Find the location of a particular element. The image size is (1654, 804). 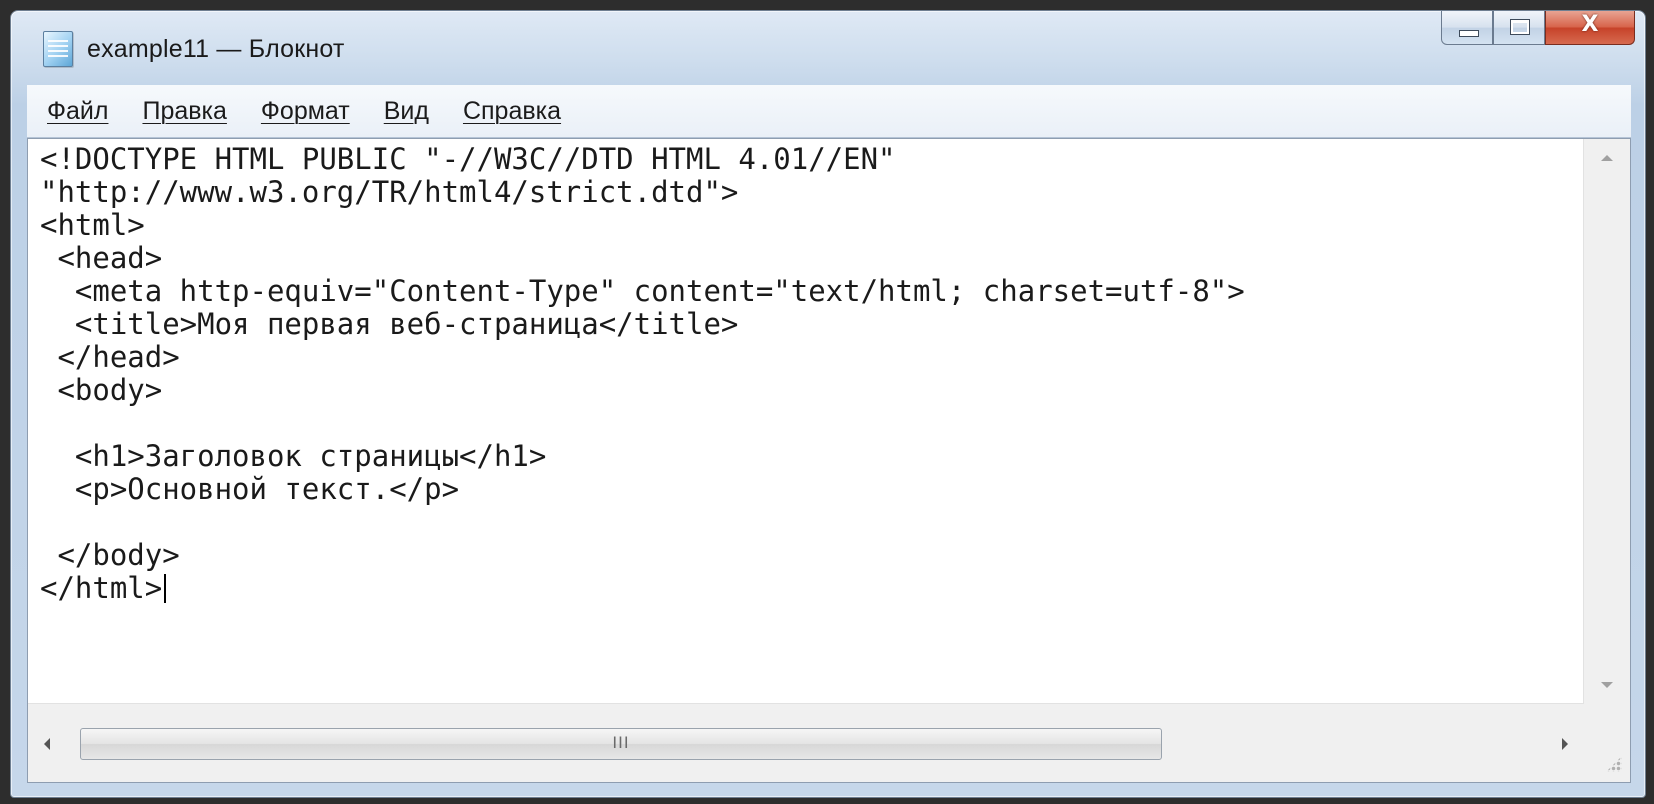

arrow-down-icon is located at coordinates (1607, 685).